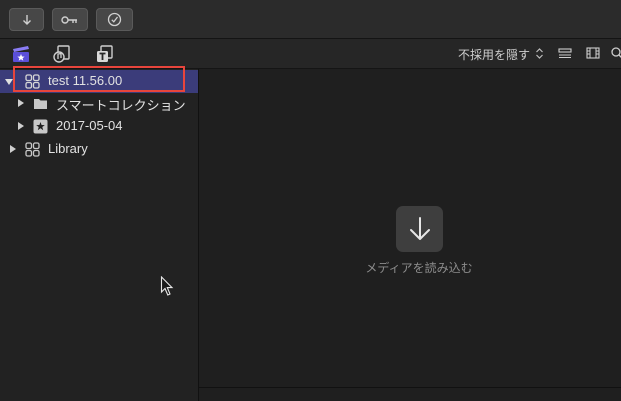  Describe the element at coordinates (9, 82) in the screenshot. I see `disclosure-triangle-open-icon` at that location.